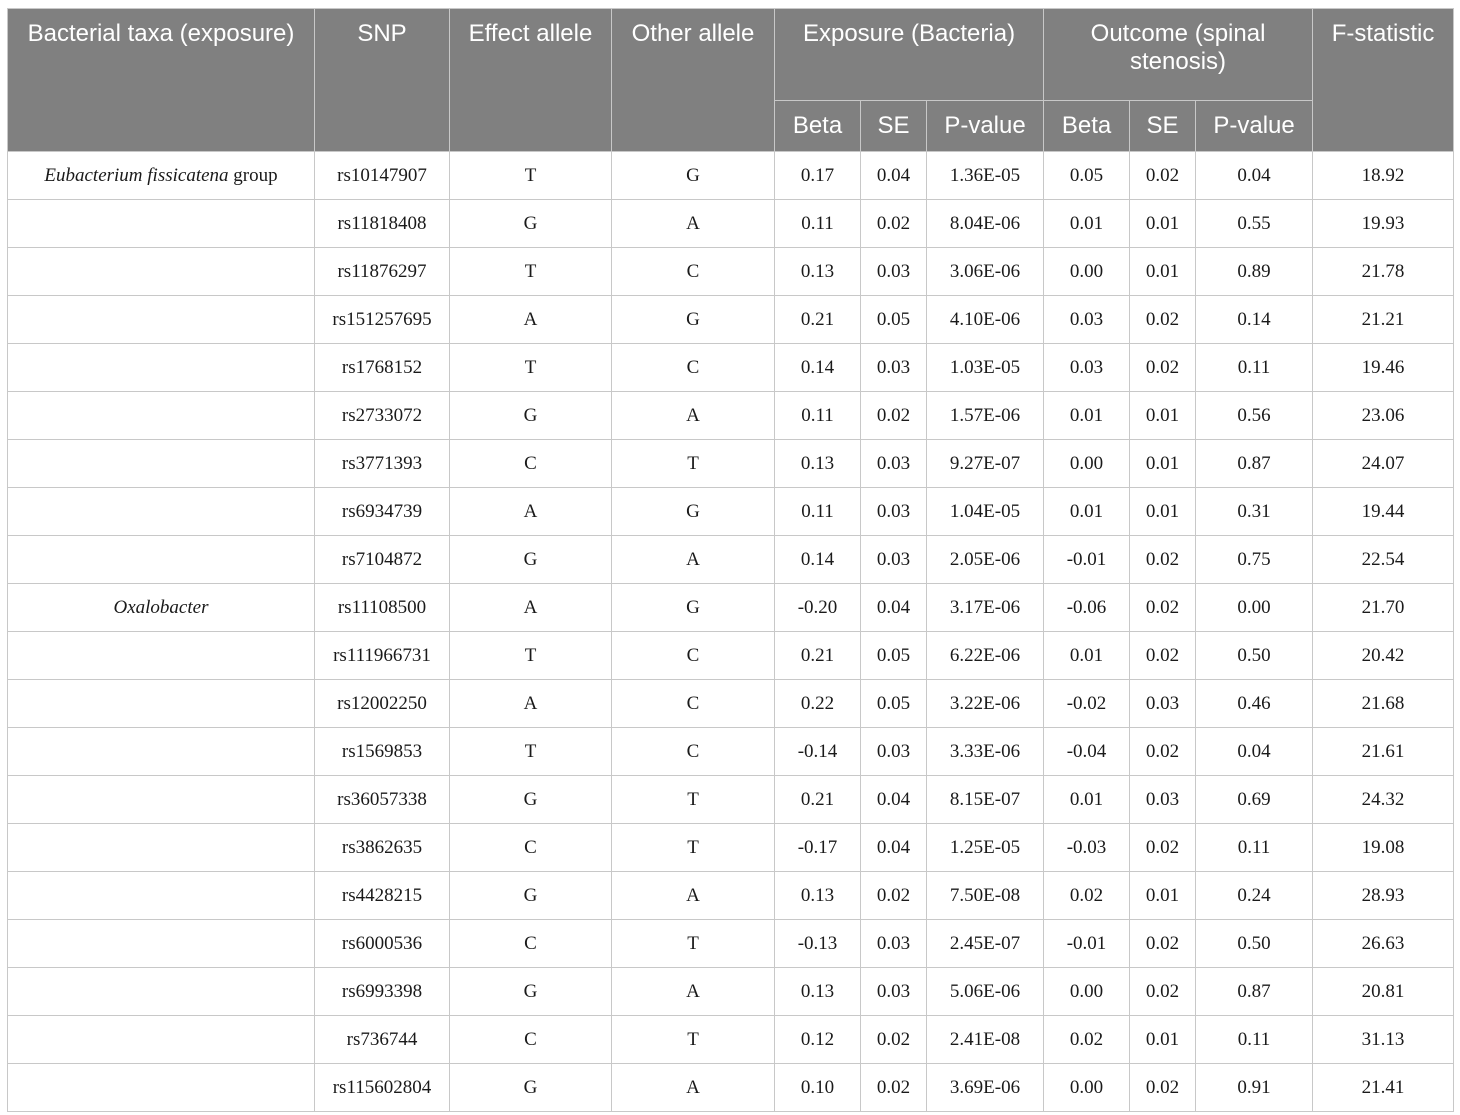 The width and height of the screenshot is (1460, 1115). What do you see at coordinates (985, 703) in the screenshot?
I see `exp-pvalue-cell: 3.22E-06` at bounding box center [985, 703].